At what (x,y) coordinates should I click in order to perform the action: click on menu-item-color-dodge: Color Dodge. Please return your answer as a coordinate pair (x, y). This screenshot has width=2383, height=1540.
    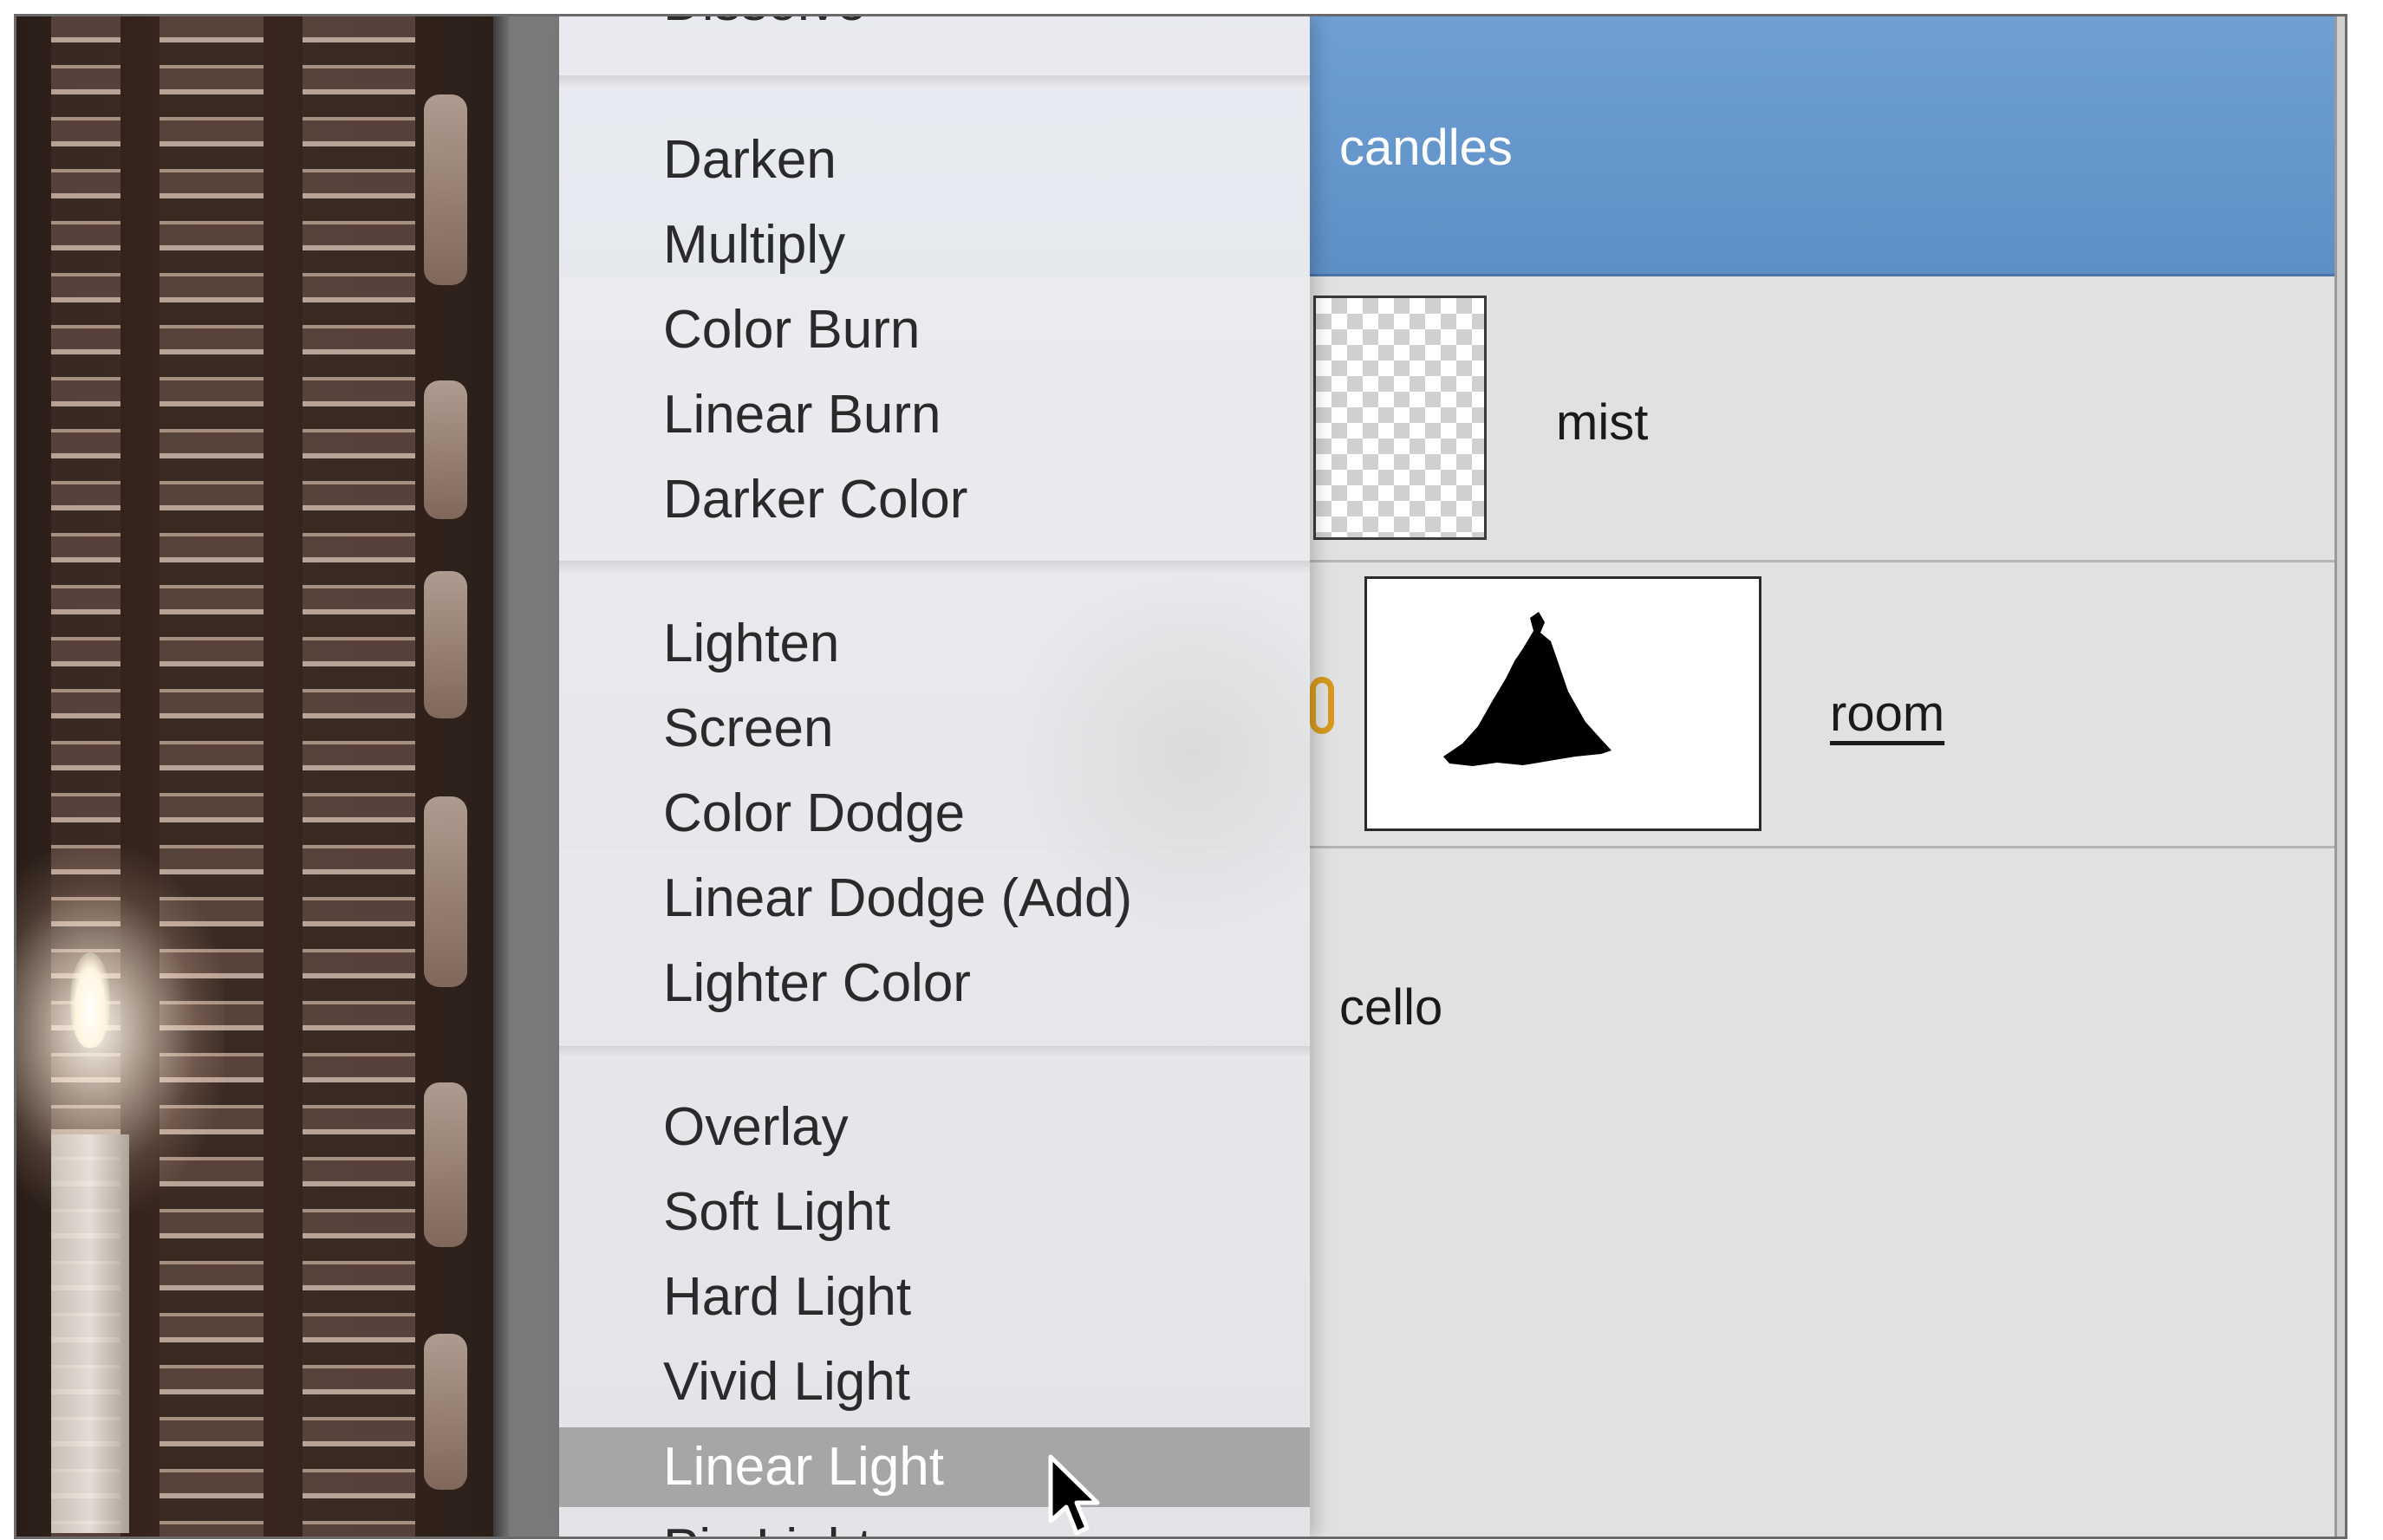
    Looking at the image, I should click on (934, 814).